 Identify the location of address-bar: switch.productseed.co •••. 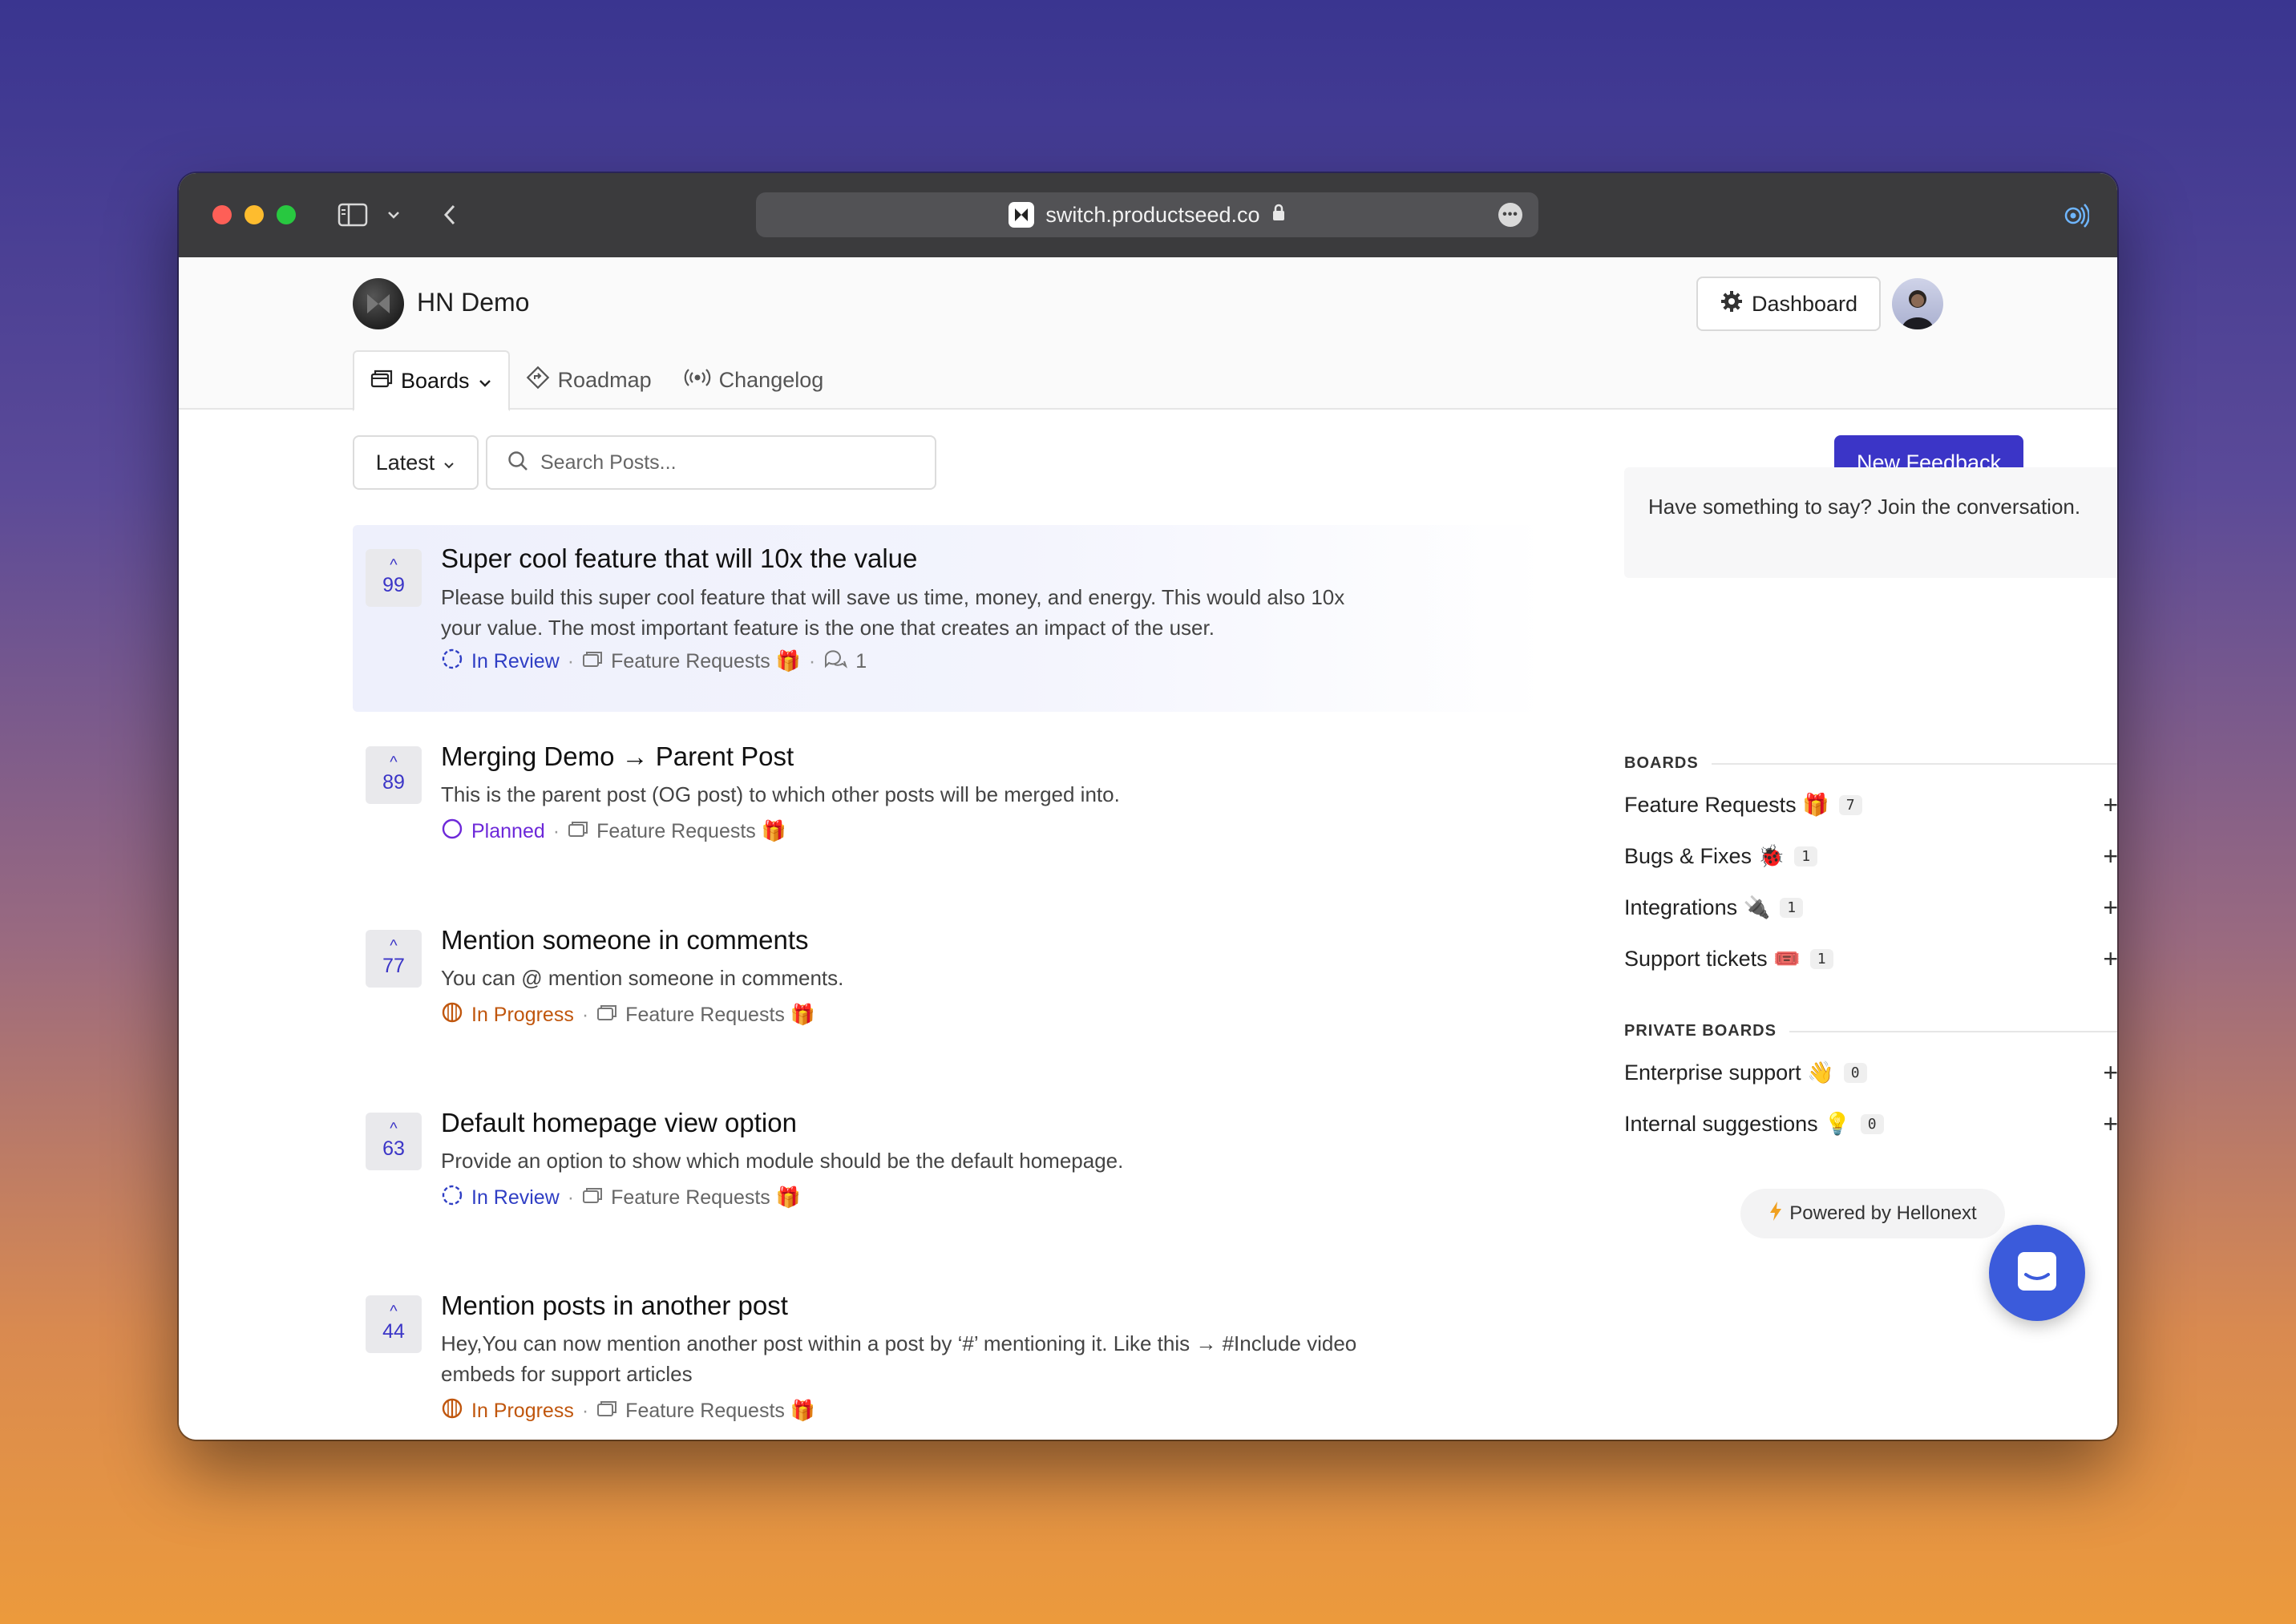
(1147, 214).